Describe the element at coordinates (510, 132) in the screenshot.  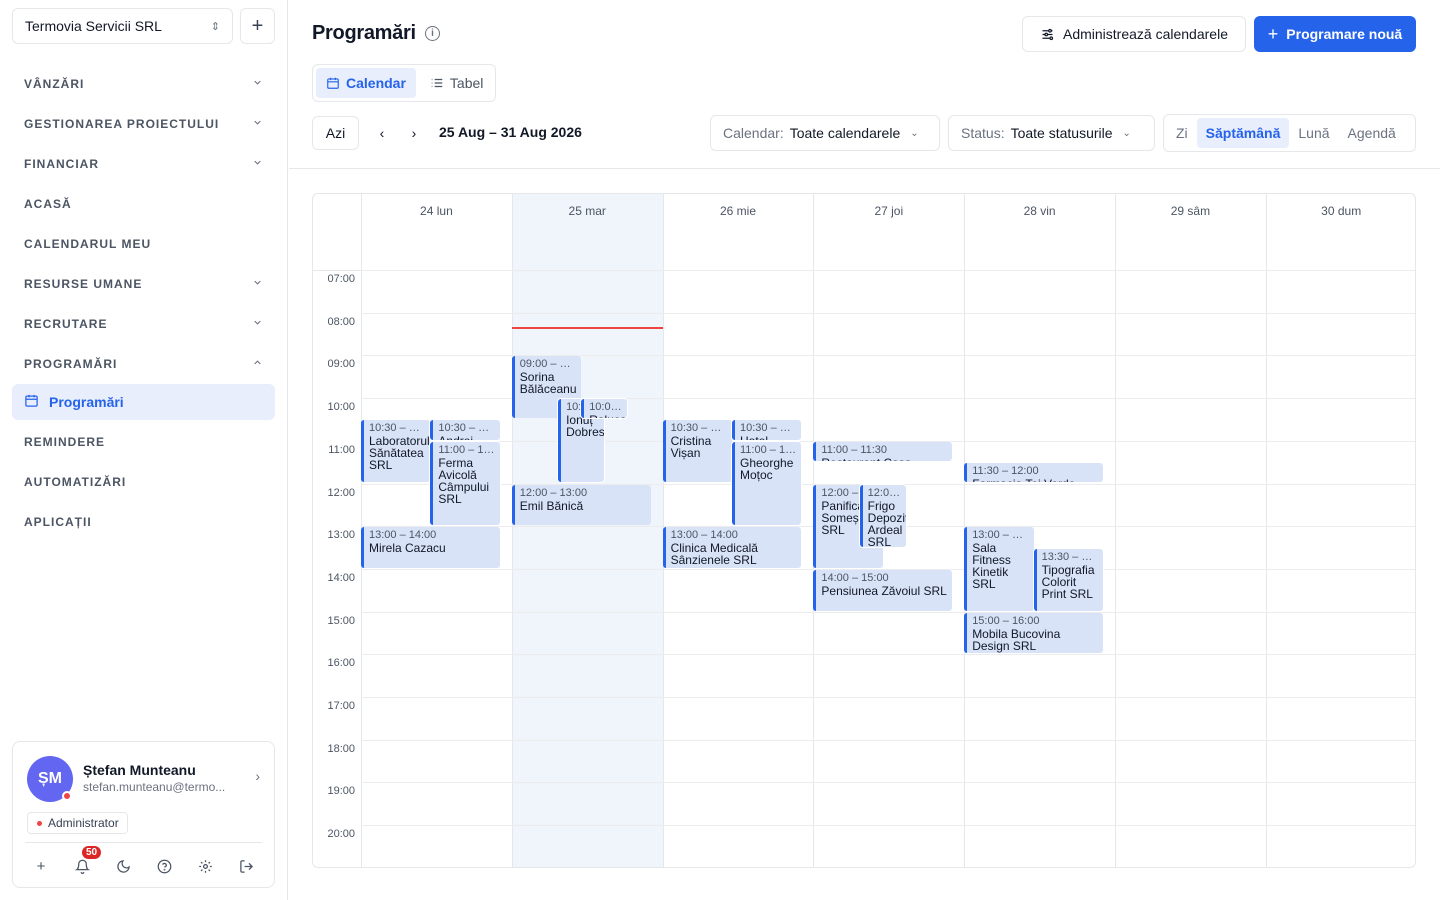
I see `date-range-label: 25 Aug – 31 Aug 2026` at that location.